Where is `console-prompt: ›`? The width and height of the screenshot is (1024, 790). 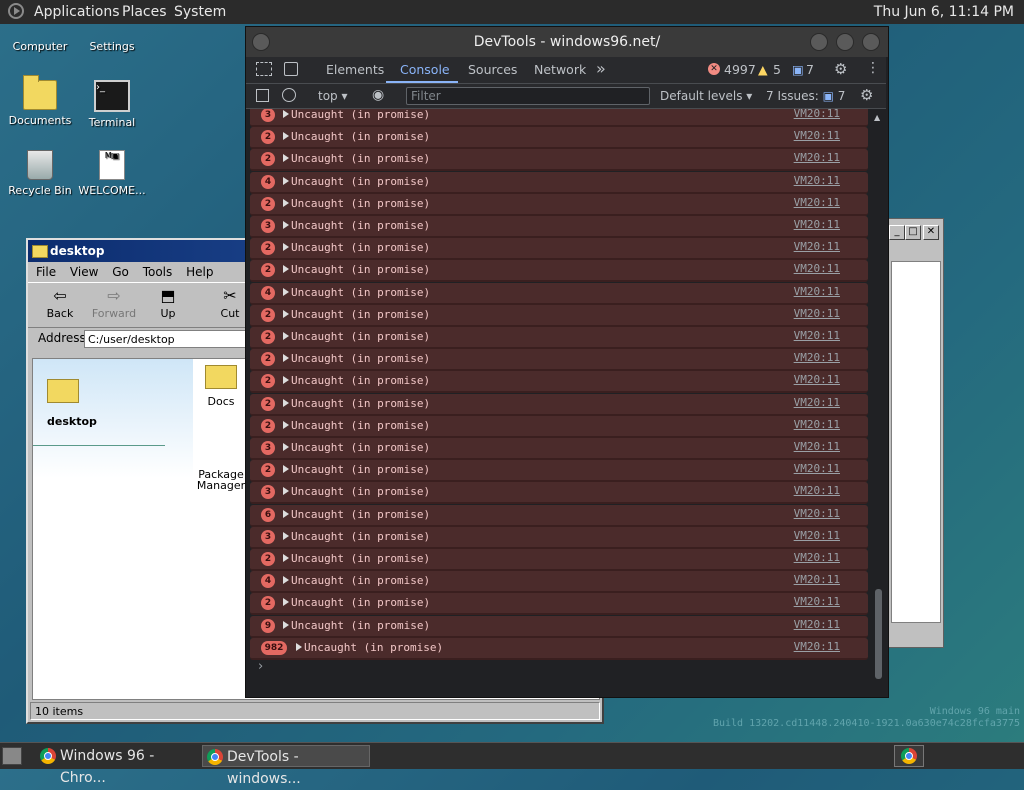
console-prompt: › is located at coordinates (260, 666).